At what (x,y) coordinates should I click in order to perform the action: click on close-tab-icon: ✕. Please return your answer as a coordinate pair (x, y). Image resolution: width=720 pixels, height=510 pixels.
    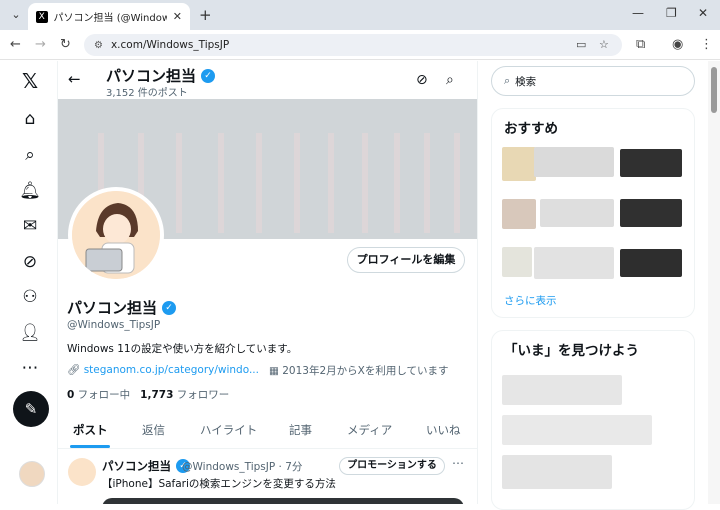
    Looking at the image, I should click on (177, 16).